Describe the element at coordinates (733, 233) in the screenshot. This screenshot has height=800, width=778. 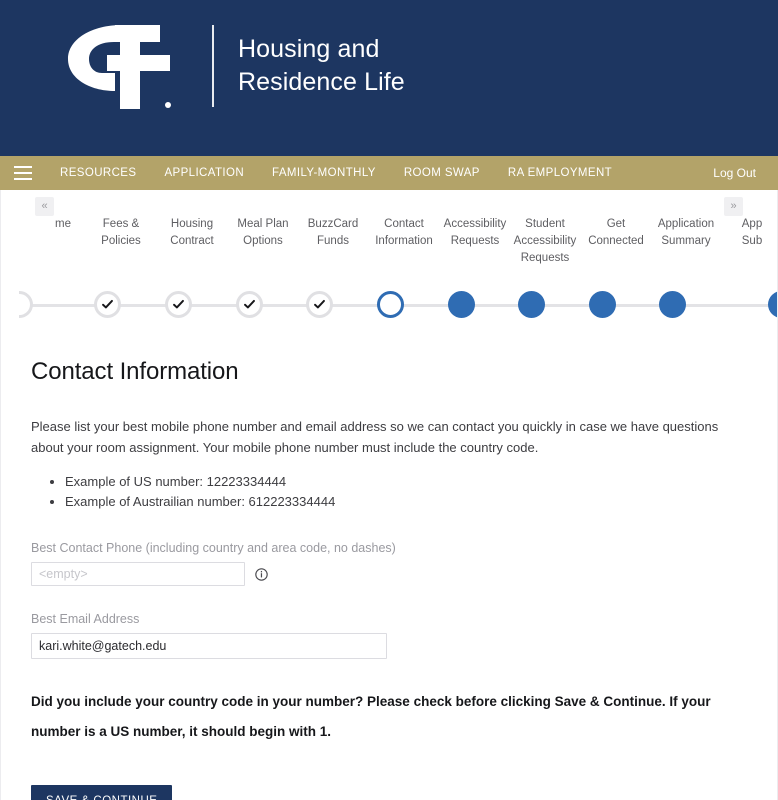
I see `stepper-tab-10: App Sub` at that location.